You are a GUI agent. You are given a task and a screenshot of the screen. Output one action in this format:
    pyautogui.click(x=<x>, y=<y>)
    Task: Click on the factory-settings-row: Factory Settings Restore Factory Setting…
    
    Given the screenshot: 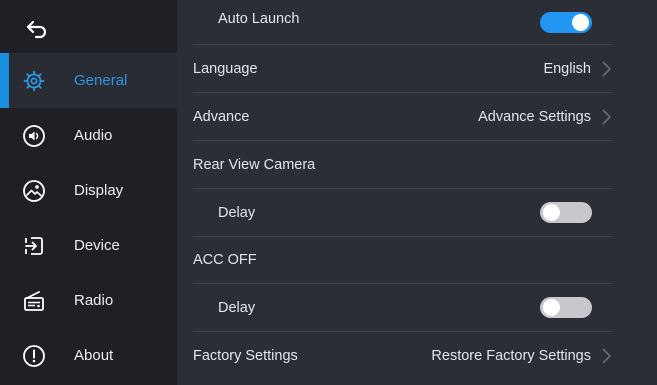 What is the action you would take?
    pyautogui.click(x=403, y=356)
    